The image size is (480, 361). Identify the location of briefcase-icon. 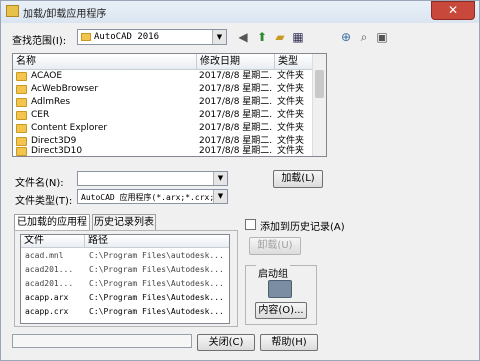
(280, 289).